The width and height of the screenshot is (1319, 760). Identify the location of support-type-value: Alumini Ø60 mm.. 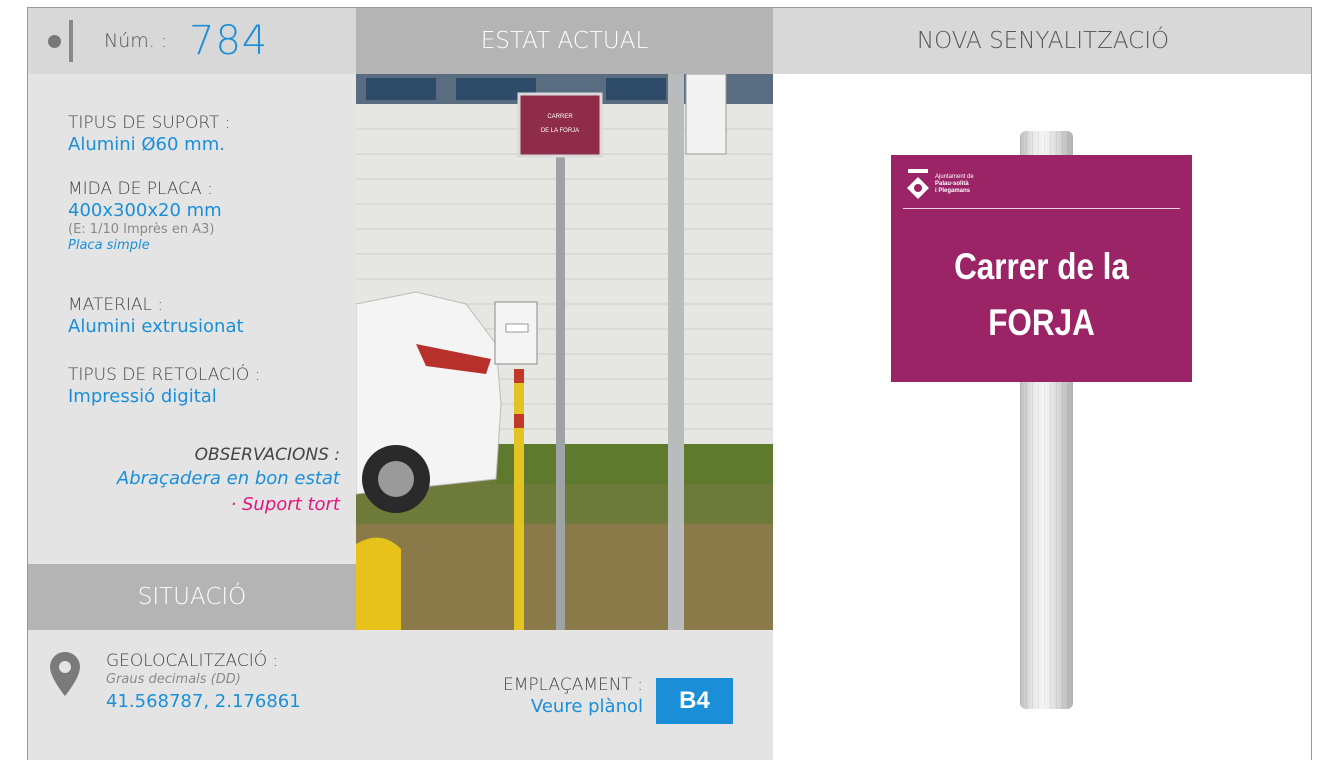
(146, 144).